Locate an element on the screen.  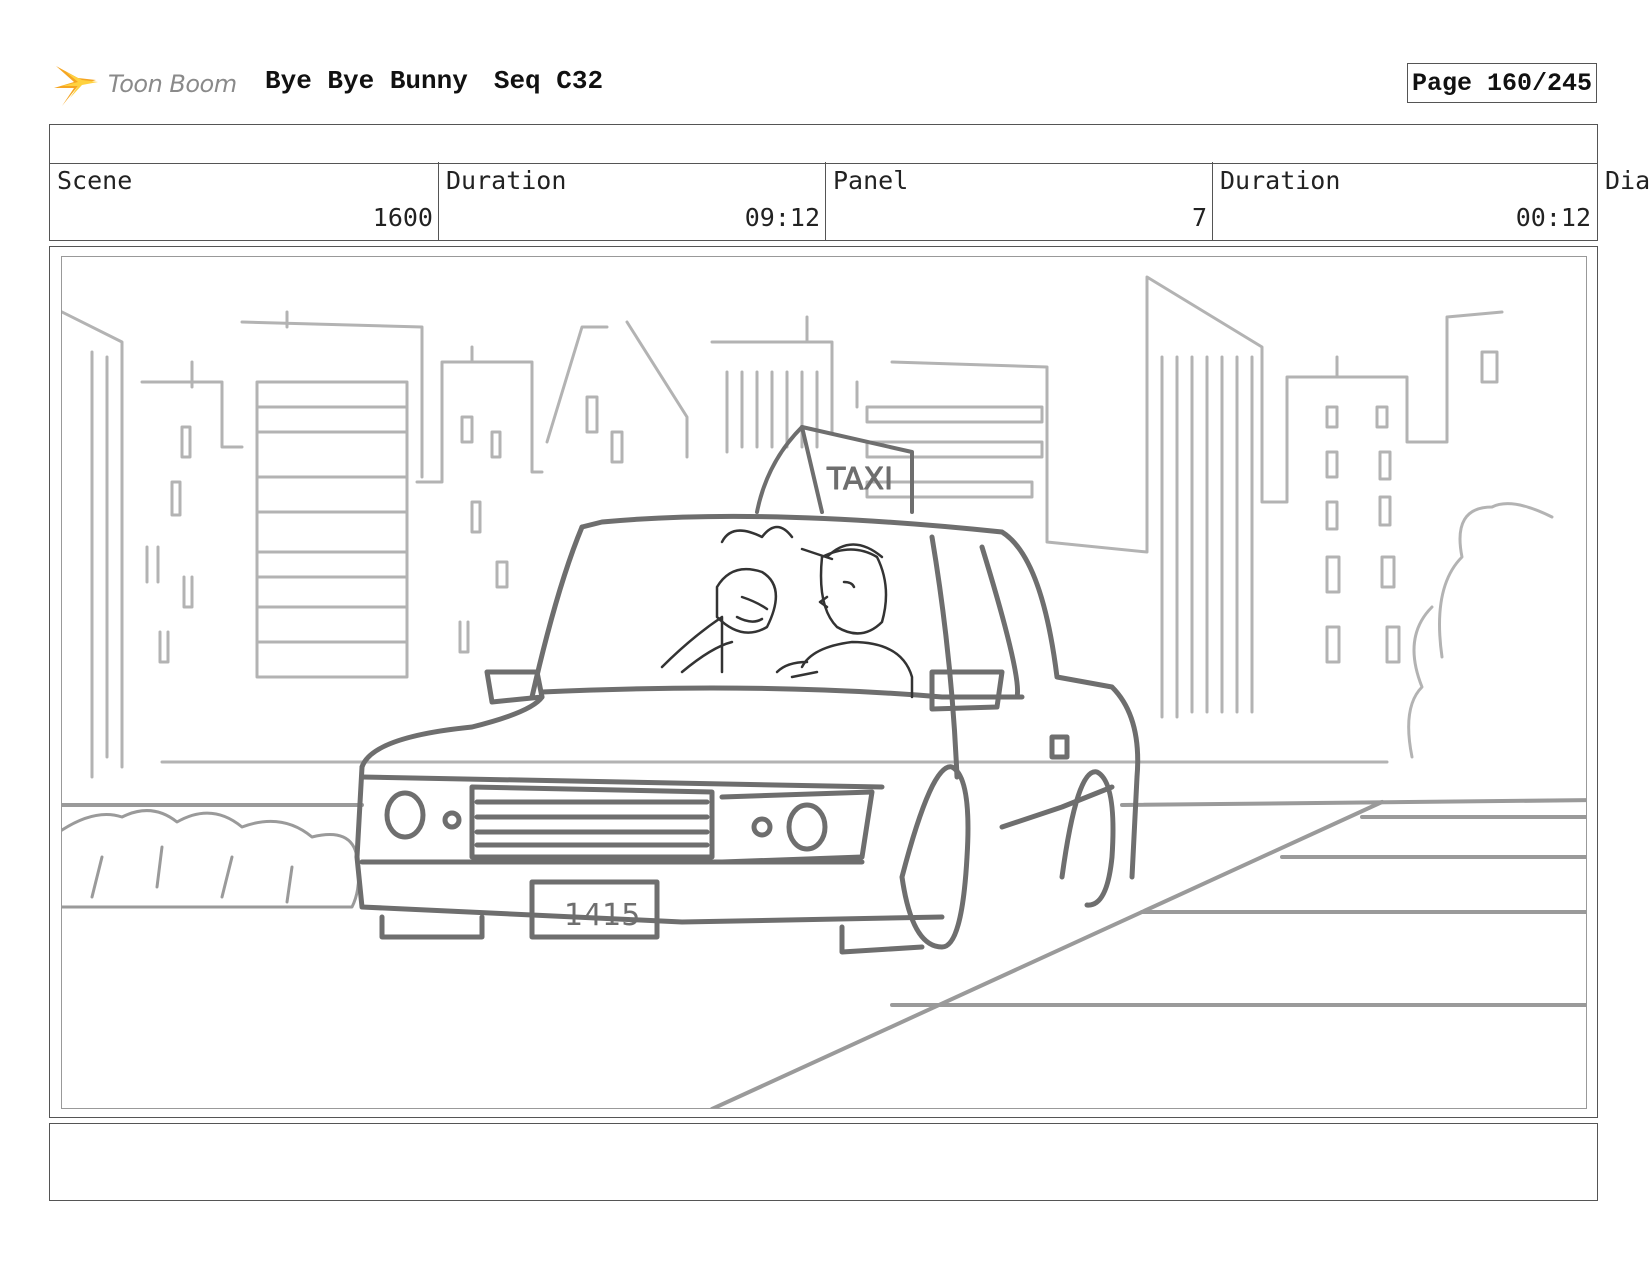
panel-label: Panel is located at coordinates (871, 180).